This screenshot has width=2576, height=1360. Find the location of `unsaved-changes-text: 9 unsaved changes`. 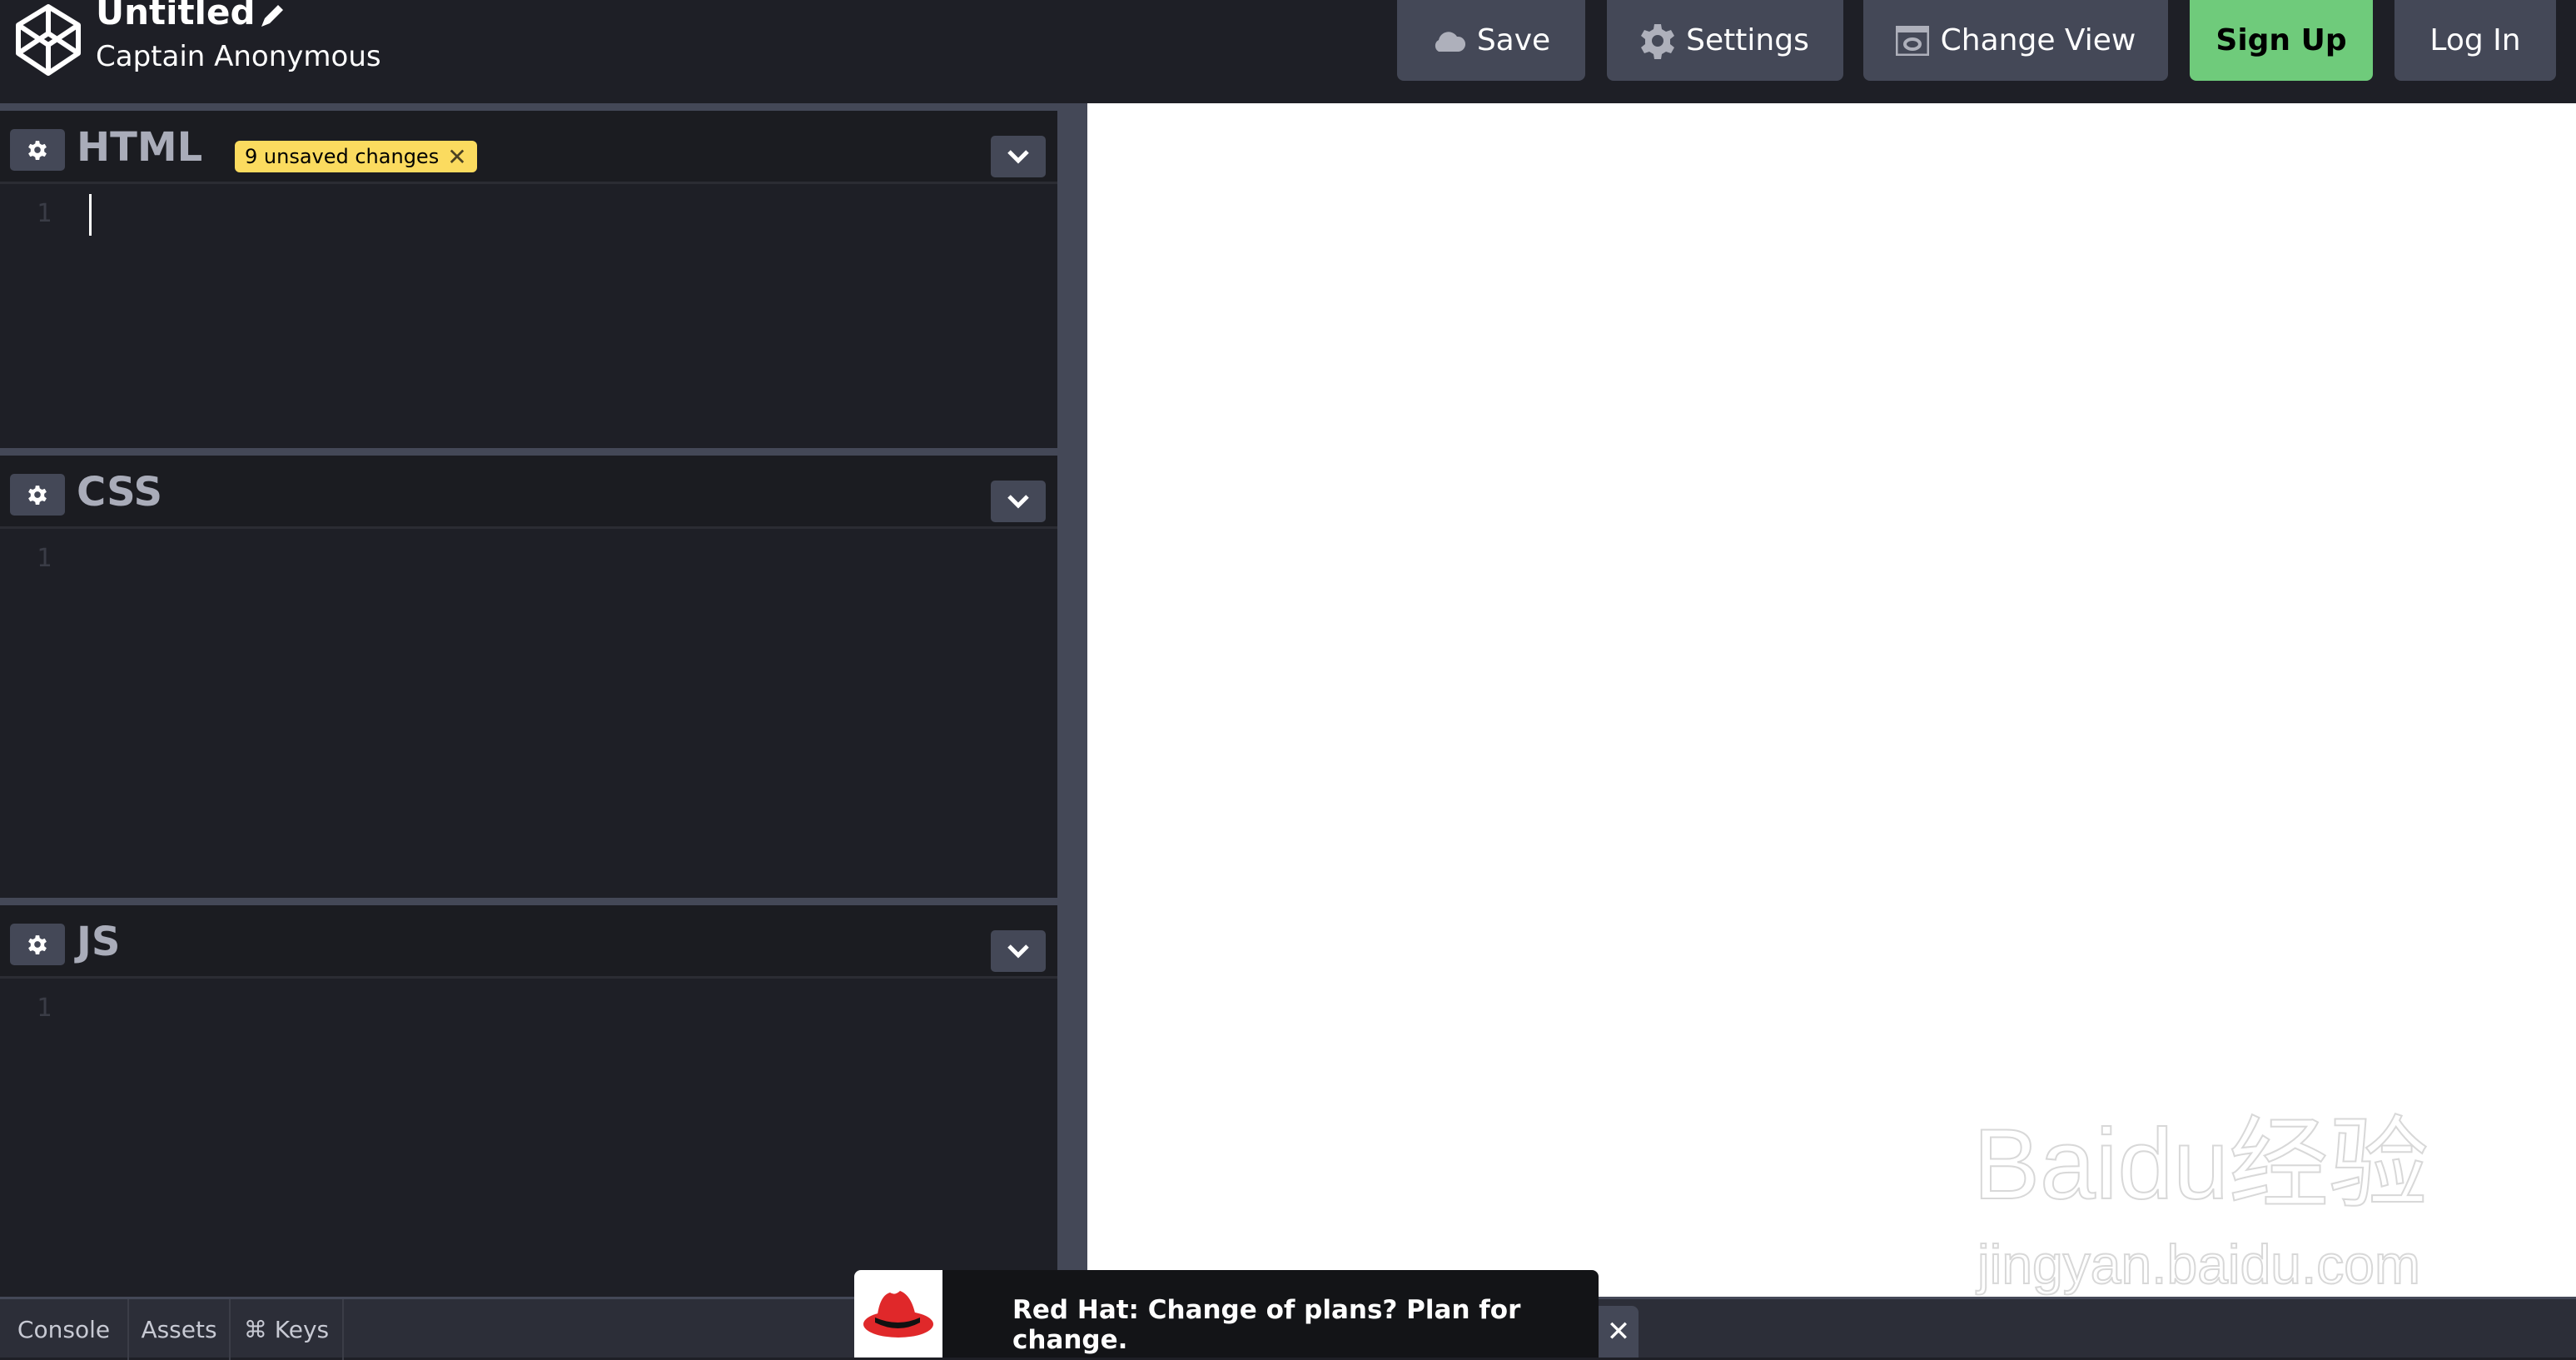

unsaved-changes-text: 9 unsaved changes is located at coordinates (342, 156).